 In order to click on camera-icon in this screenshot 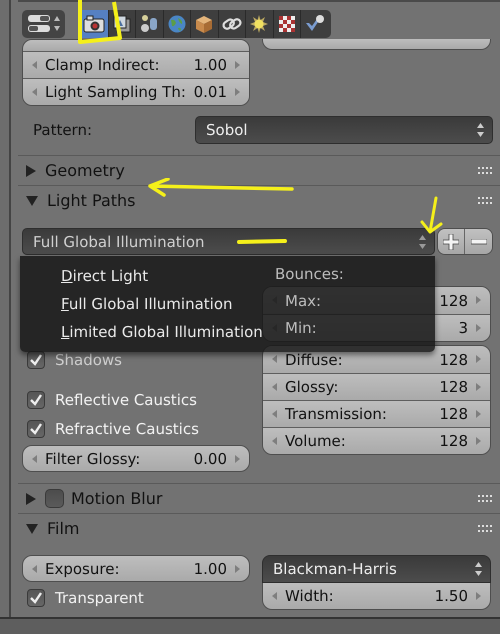, I will do `click(94, 24)`.